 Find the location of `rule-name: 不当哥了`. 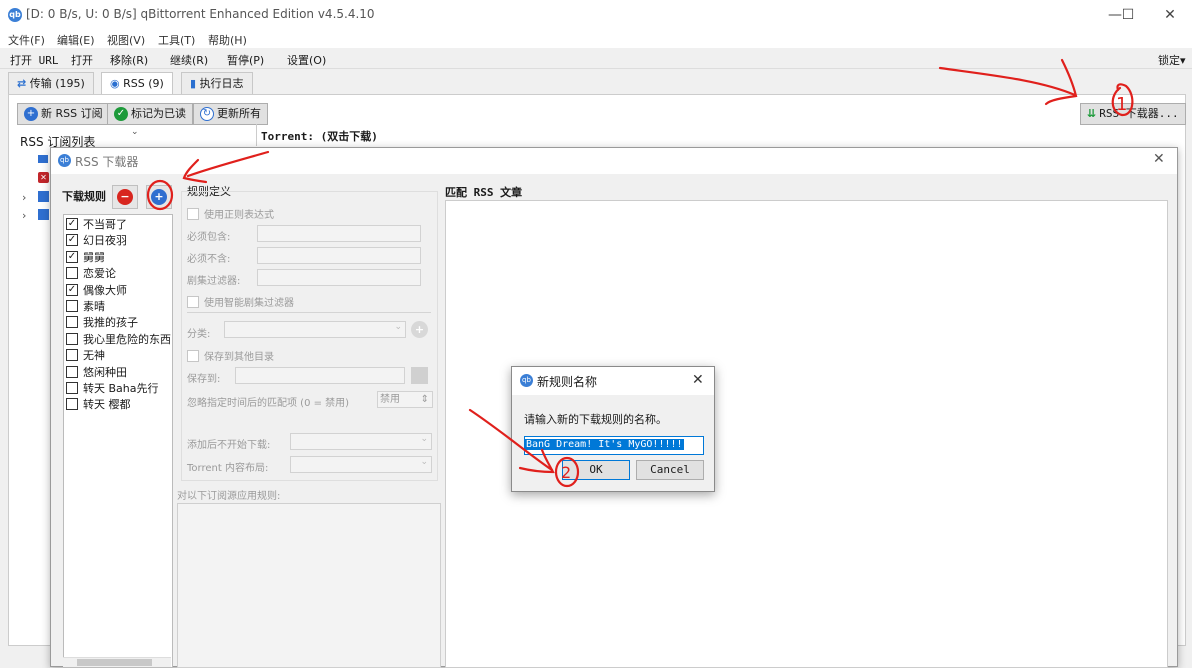

rule-name: 不当哥了 is located at coordinates (105, 224).